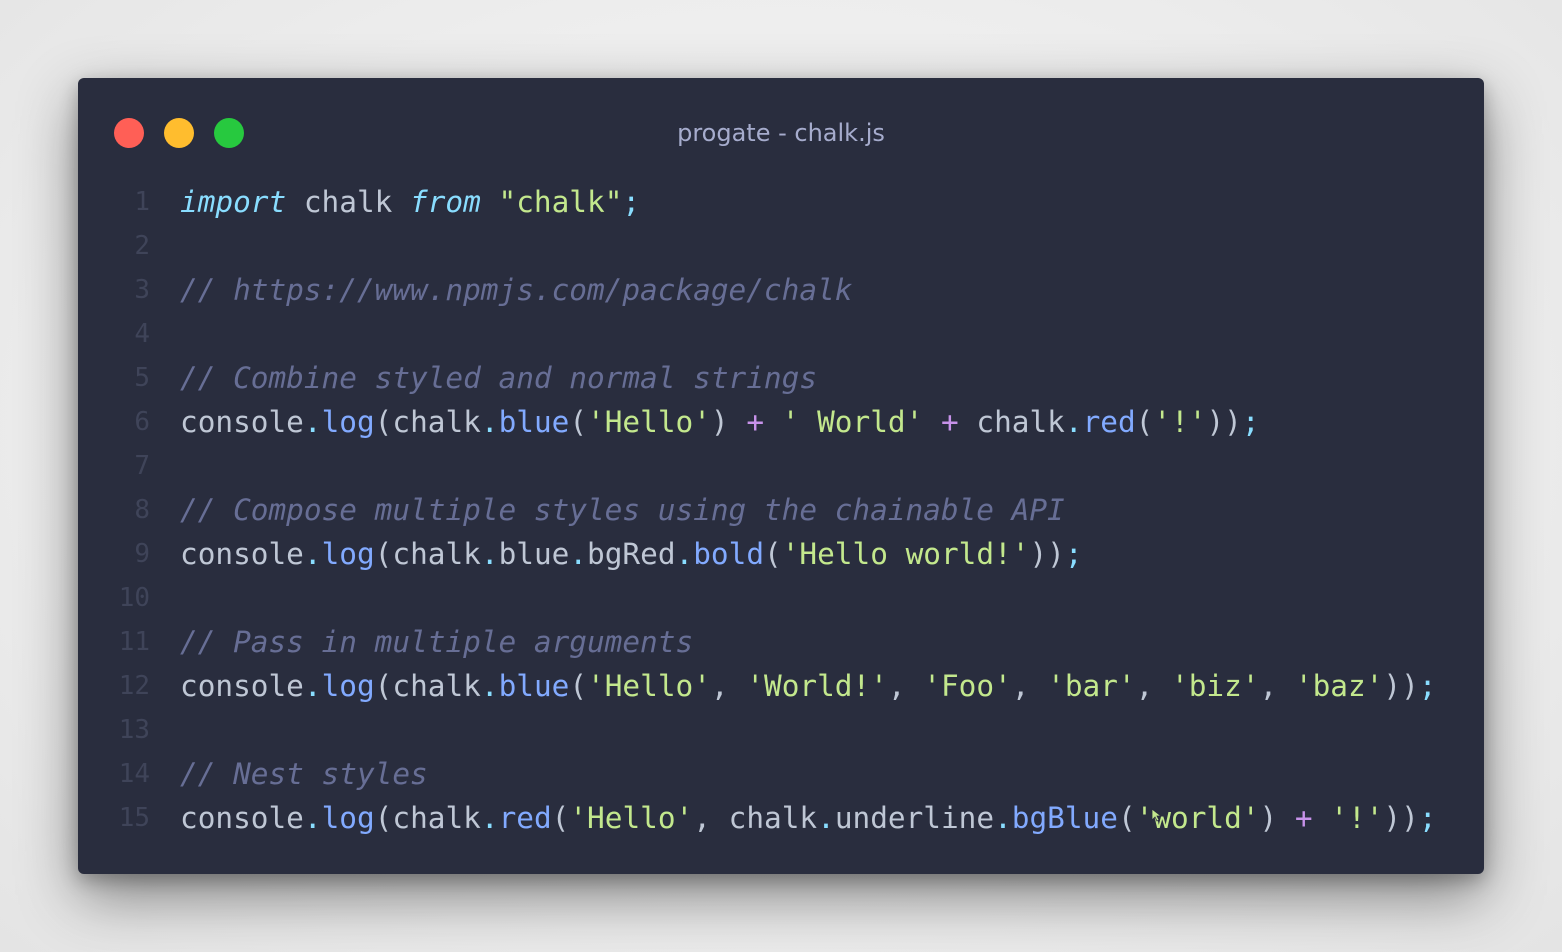 This screenshot has height=952, width=1562. What do you see at coordinates (142, 422) in the screenshot?
I see `line-number: 6` at bounding box center [142, 422].